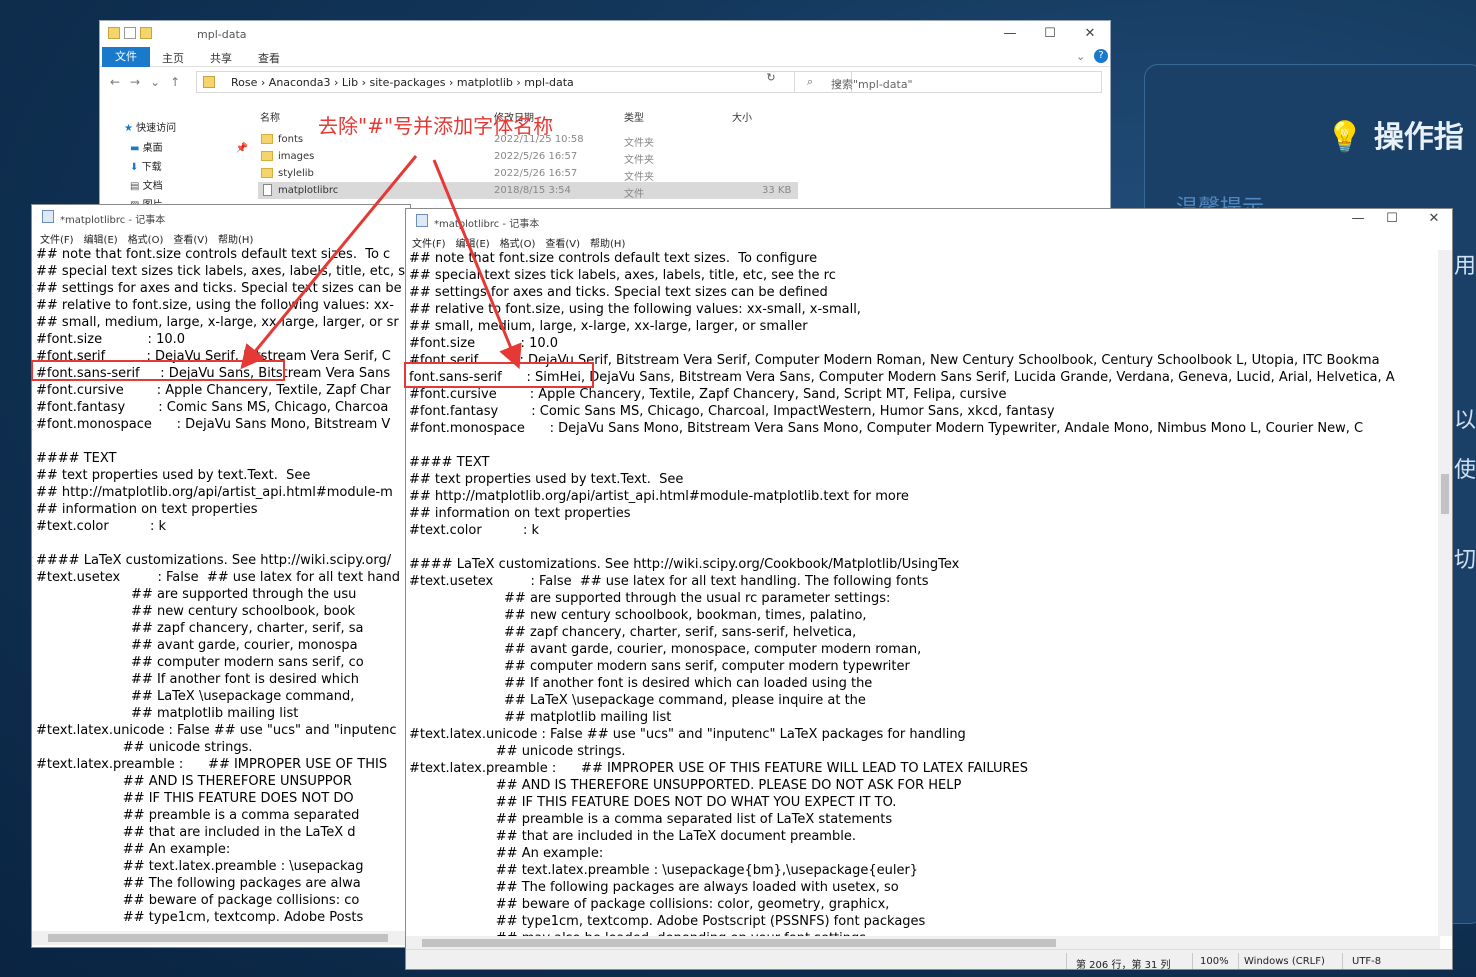 The width and height of the screenshot is (1476, 977). I want to click on arrow-right, so click(477, 264).